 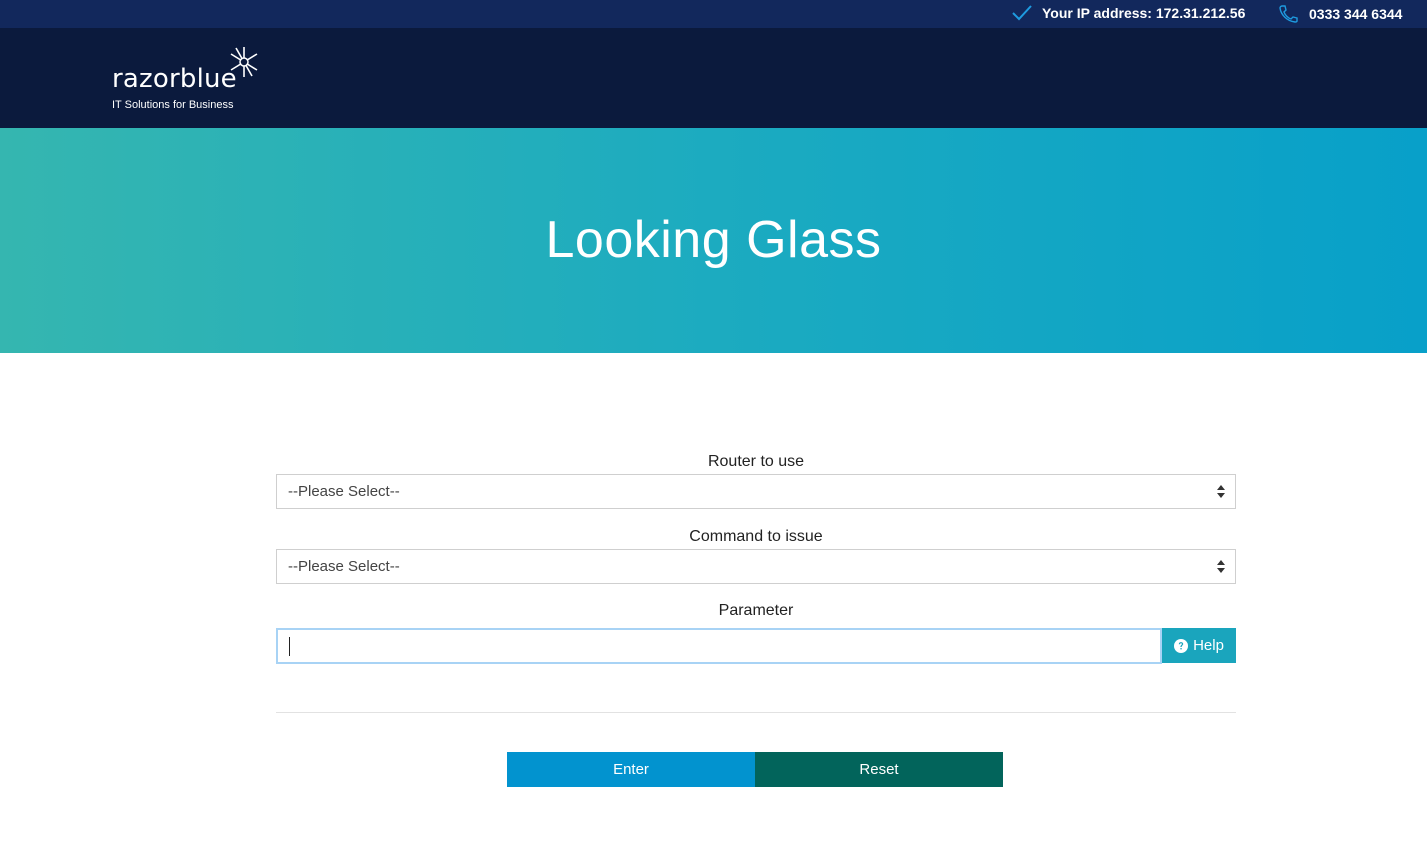 I want to click on ip-address-info: Your IP address: 172.31.212.56, so click(x=1128, y=13).